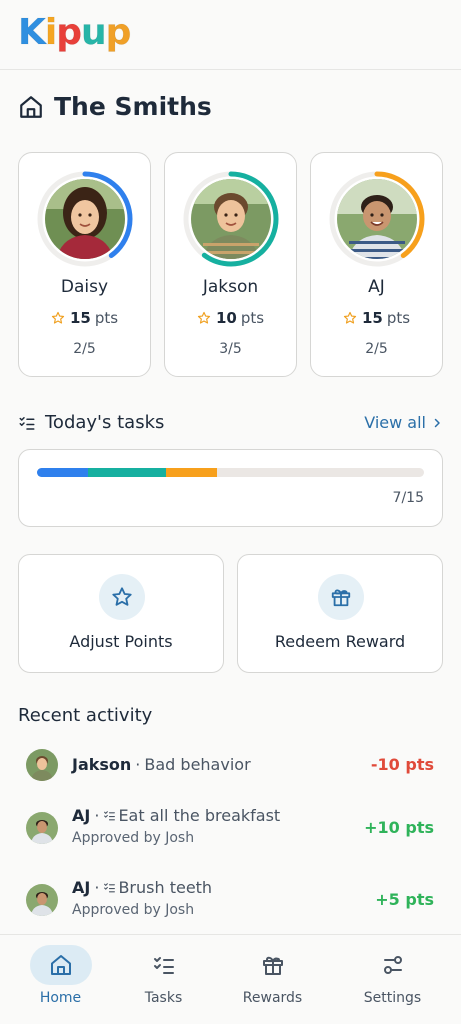 Image resolution: width=461 pixels, height=1024 pixels. Describe the element at coordinates (230, 35) in the screenshot. I see `app-header: Kipup` at that location.